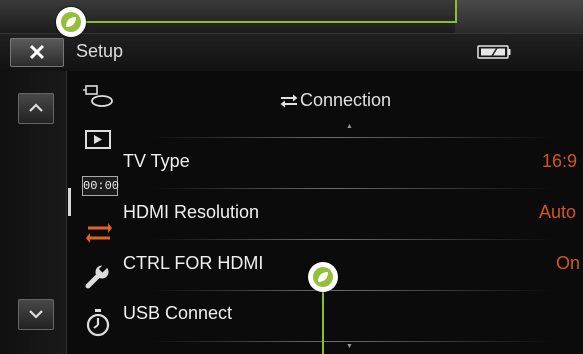 The height and width of the screenshot is (354, 583). Describe the element at coordinates (98, 276) in the screenshot. I see `wrench-icon` at that location.